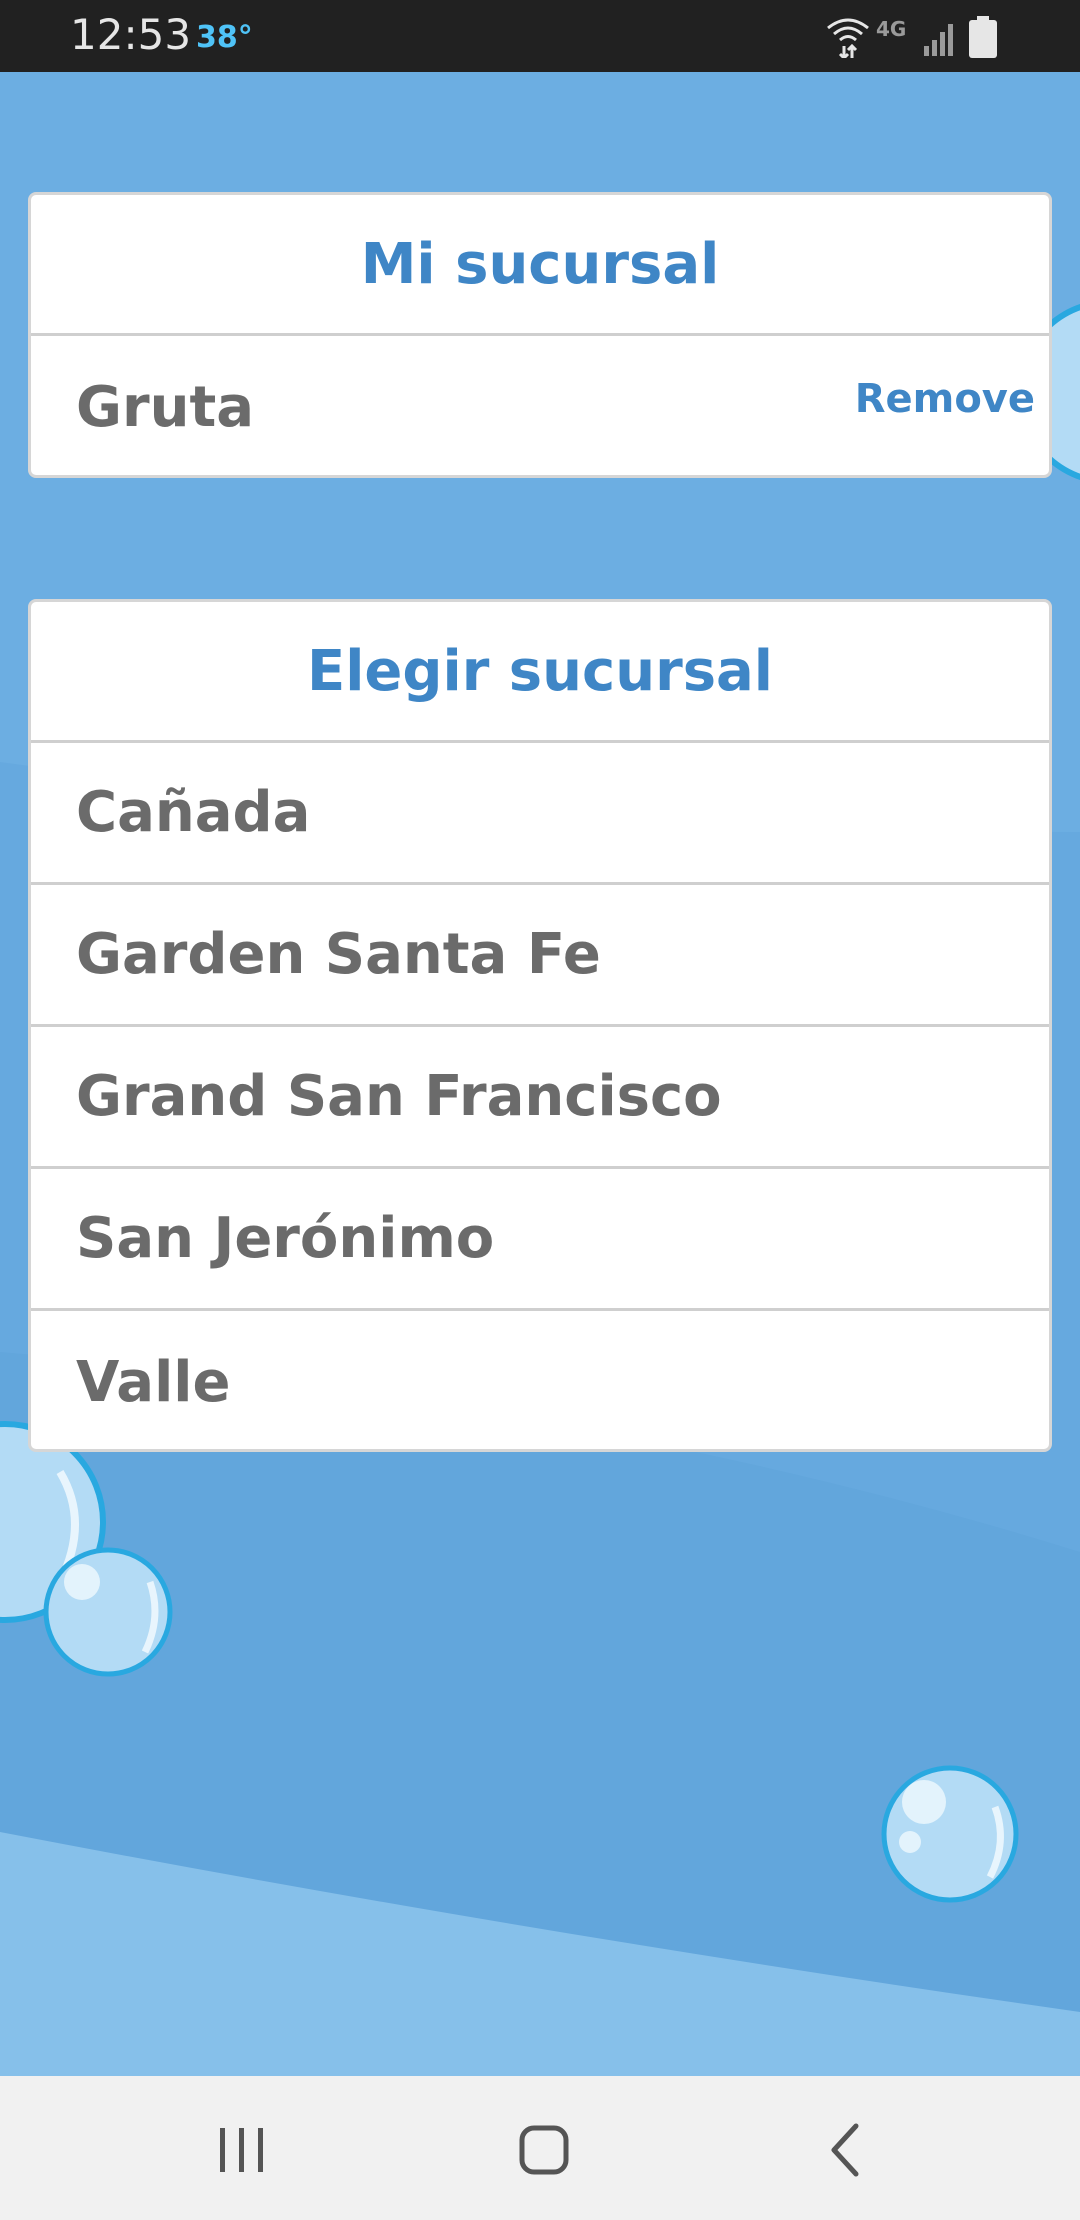 This screenshot has height=2220, width=1080. Describe the element at coordinates (540, 814) in the screenshot. I see `branch-list-item: Cañada` at that location.